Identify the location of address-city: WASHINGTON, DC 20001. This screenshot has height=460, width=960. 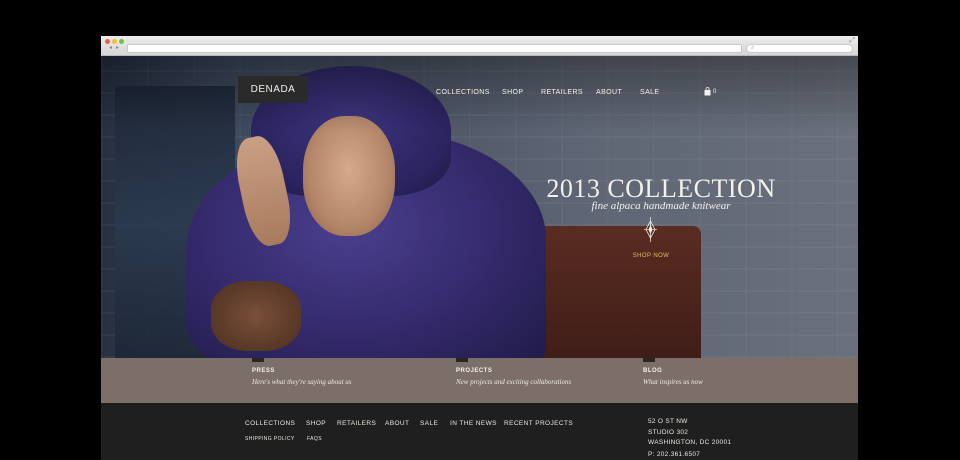
(690, 442).